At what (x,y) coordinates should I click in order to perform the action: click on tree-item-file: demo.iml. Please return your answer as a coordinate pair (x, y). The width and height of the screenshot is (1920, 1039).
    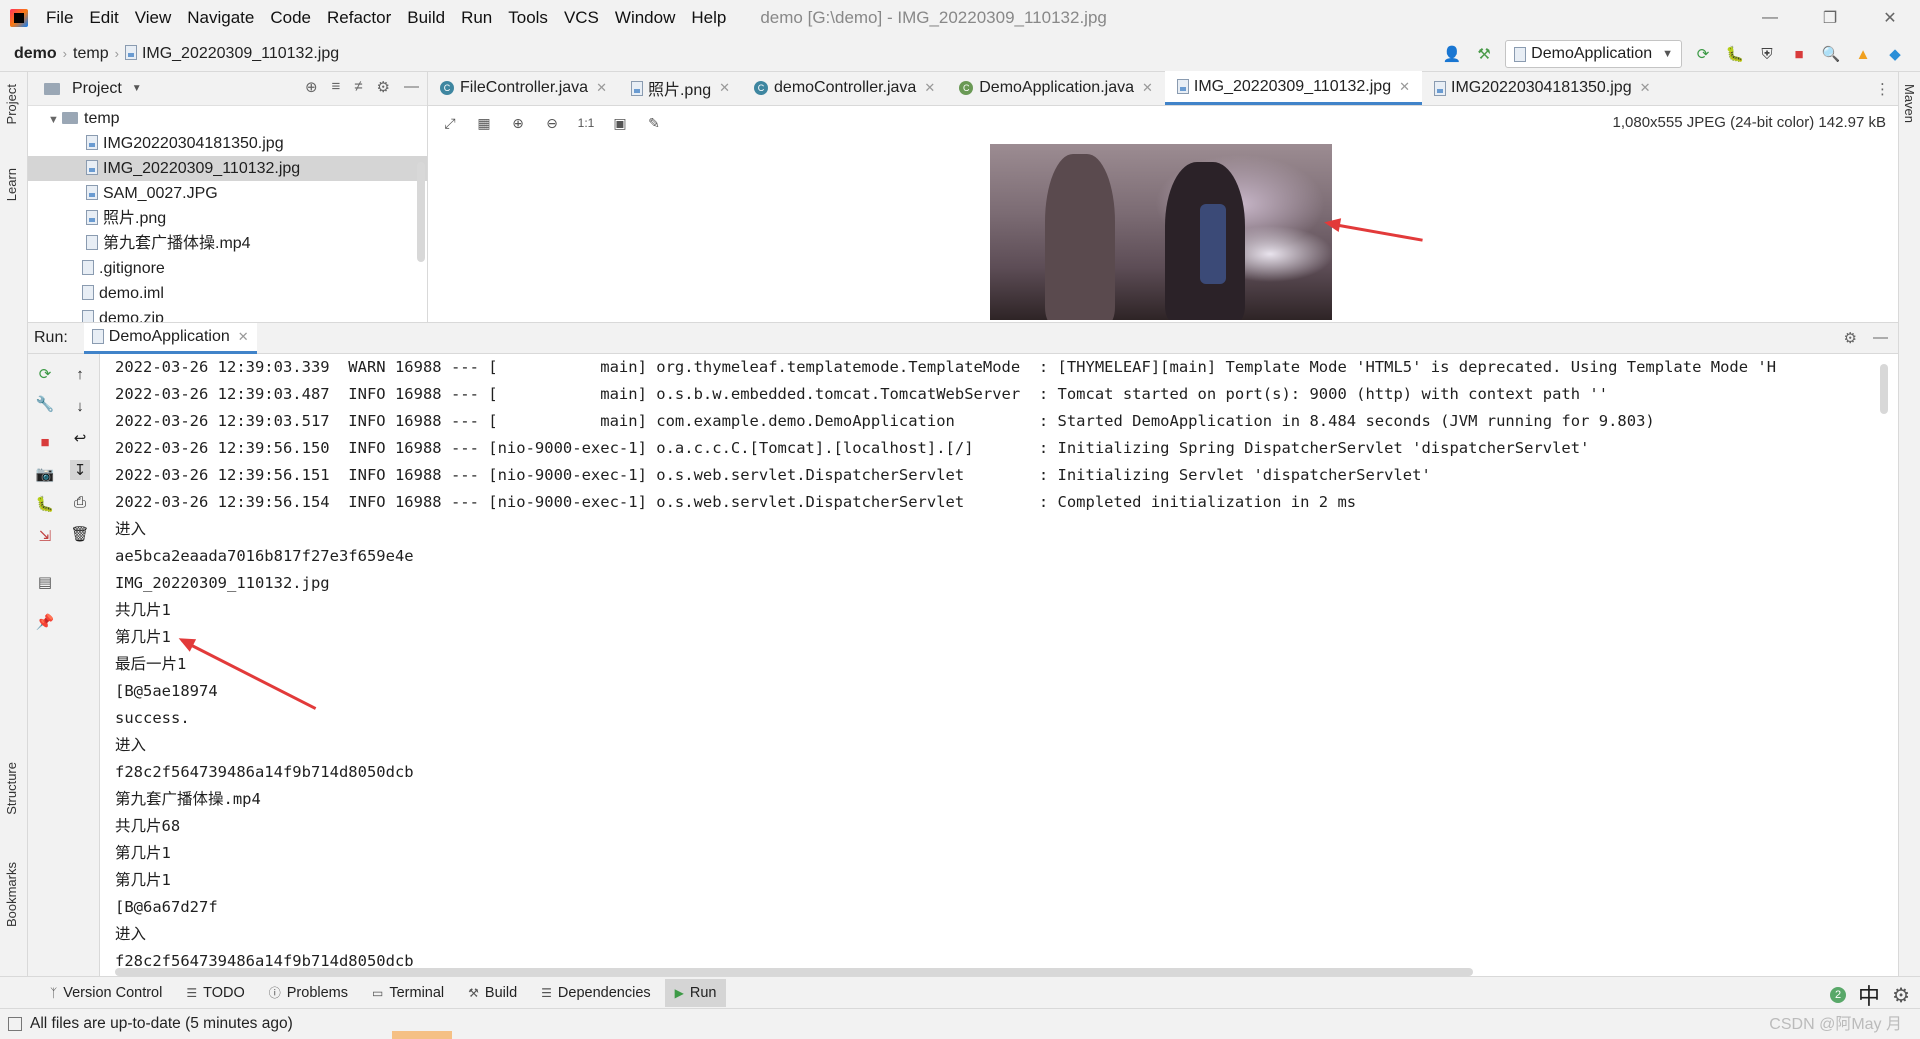
    Looking at the image, I should click on (227, 293).